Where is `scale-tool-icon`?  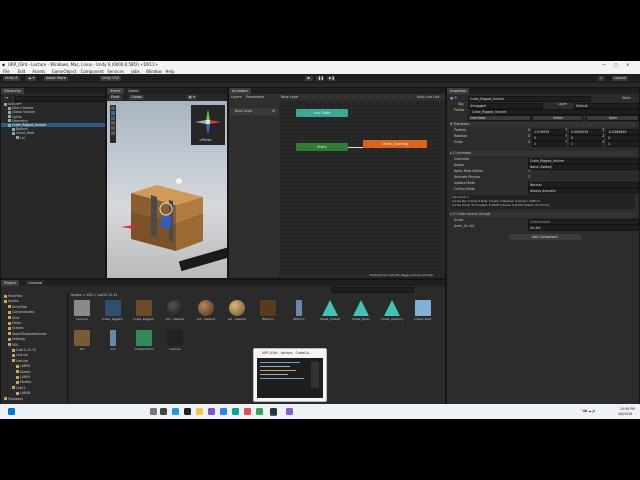
scale-tool-icon is located at coordinates (113, 123).